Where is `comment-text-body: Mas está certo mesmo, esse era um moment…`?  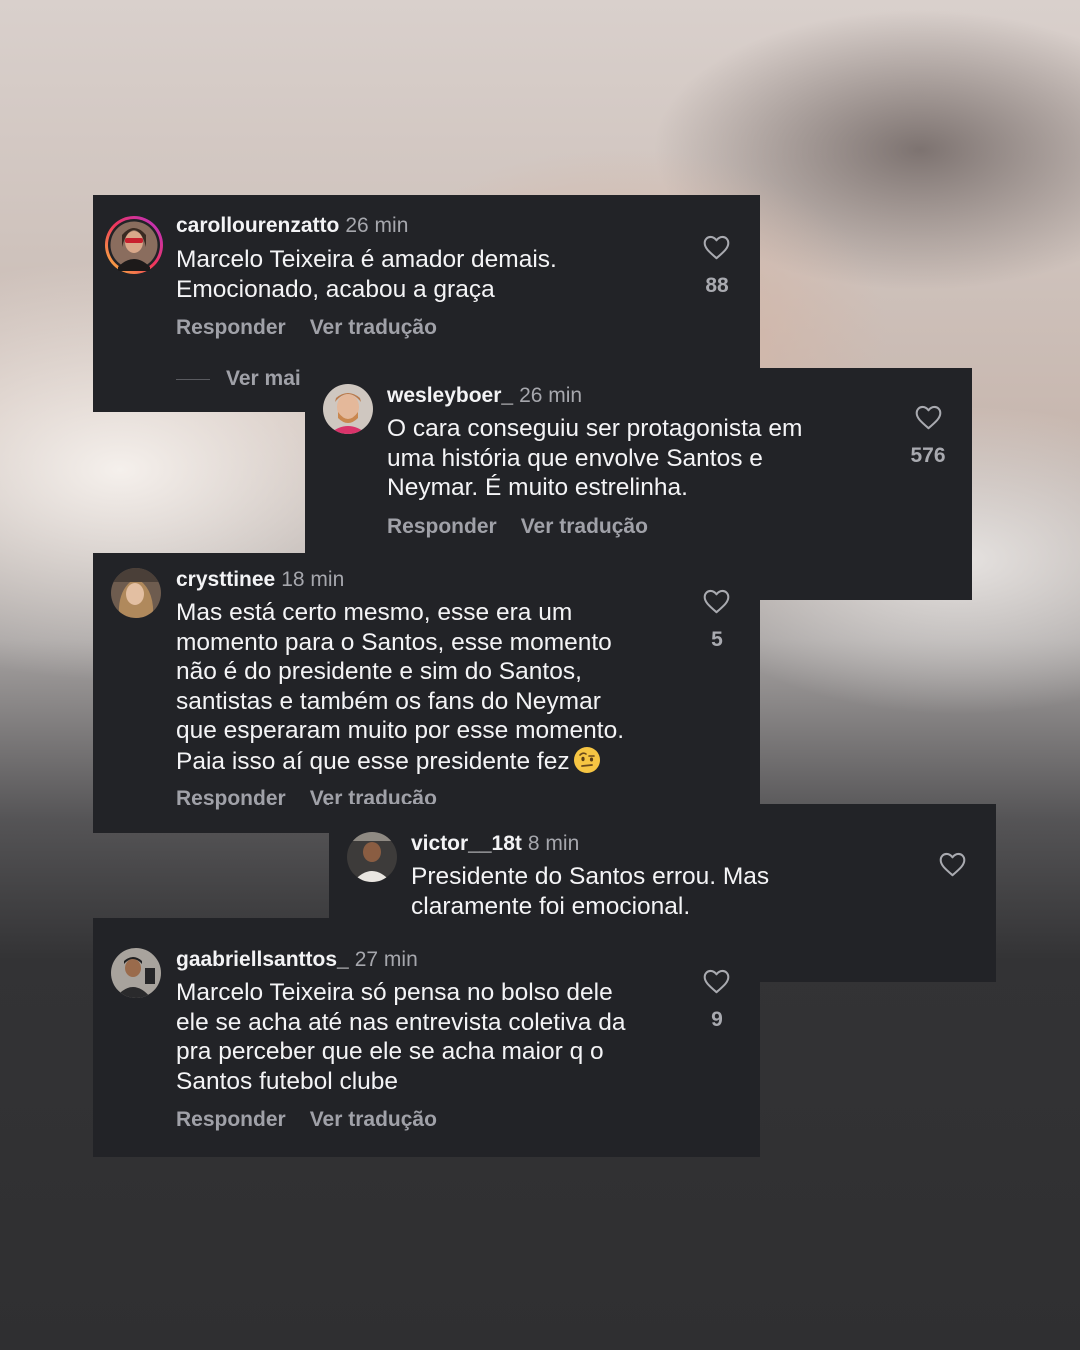 comment-text-body: Mas está certo mesmo, esse era um moment… is located at coordinates (400, 687).